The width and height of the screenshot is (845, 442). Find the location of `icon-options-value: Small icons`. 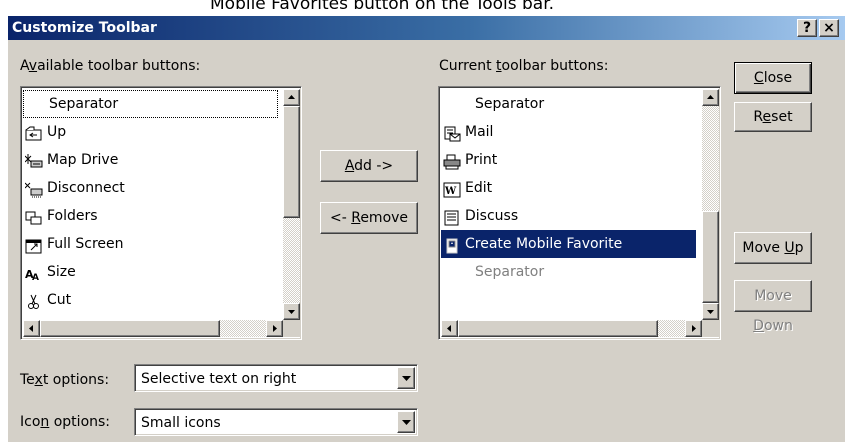

icon-options-value: Small icons is located at coordinates (181, 423).